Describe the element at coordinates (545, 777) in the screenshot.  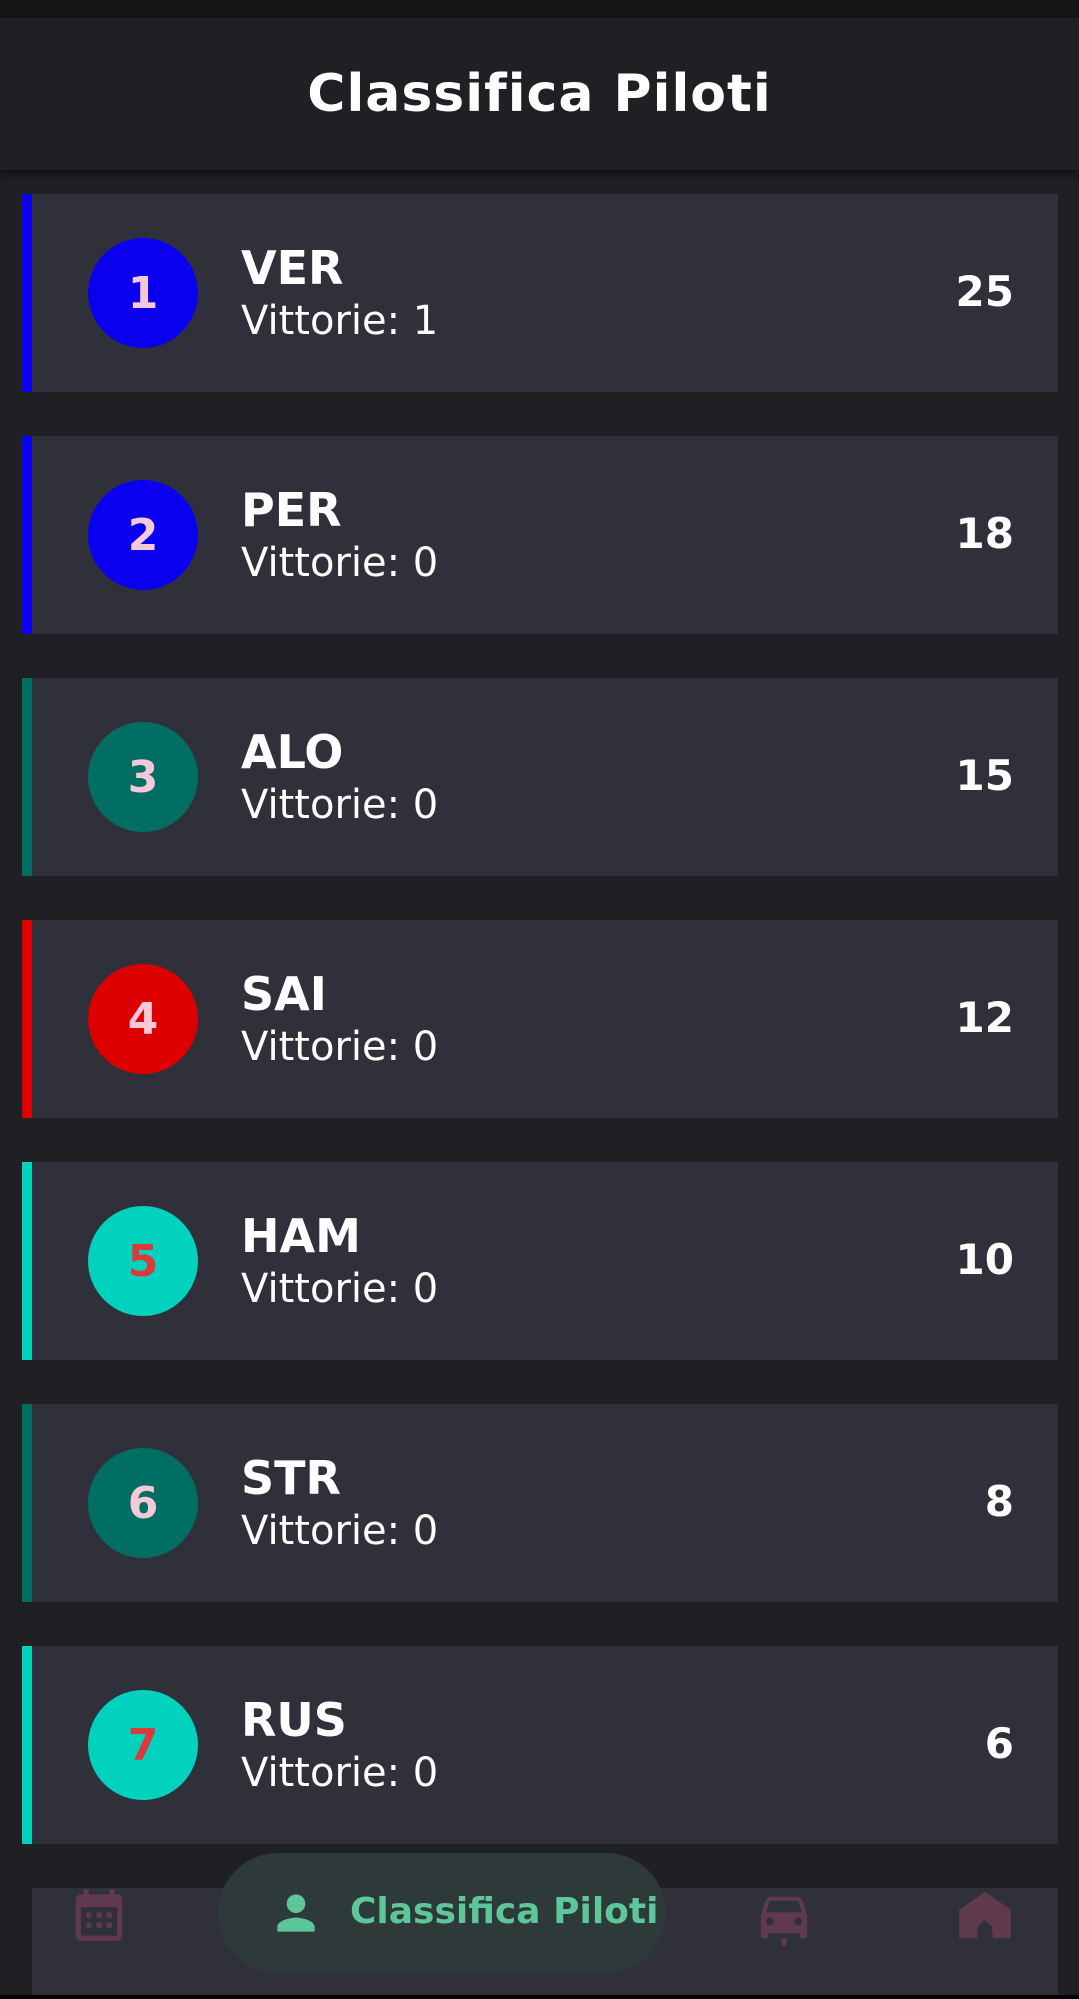
I see `driver-card: 3 ALO Vittorie: 0 15` at that location.